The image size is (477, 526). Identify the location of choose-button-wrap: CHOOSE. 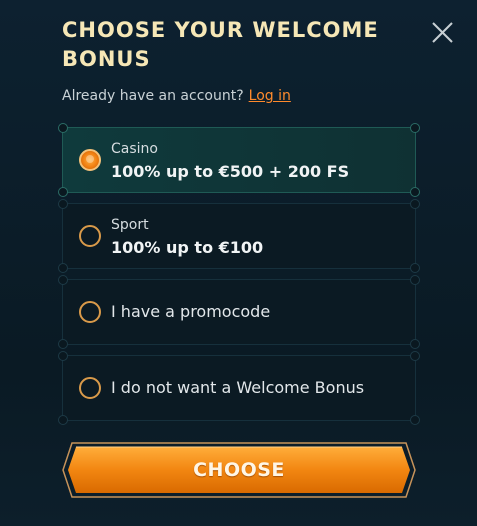
(239, 470).